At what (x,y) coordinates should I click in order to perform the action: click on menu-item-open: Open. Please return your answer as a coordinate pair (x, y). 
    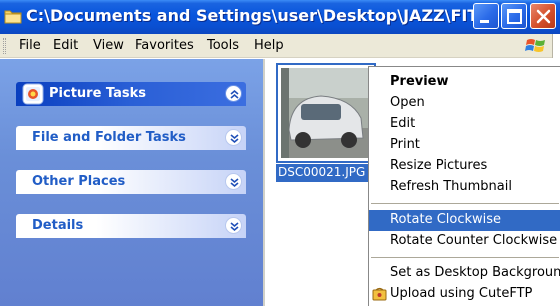
    Looking at the image, I should click on (464, 103).